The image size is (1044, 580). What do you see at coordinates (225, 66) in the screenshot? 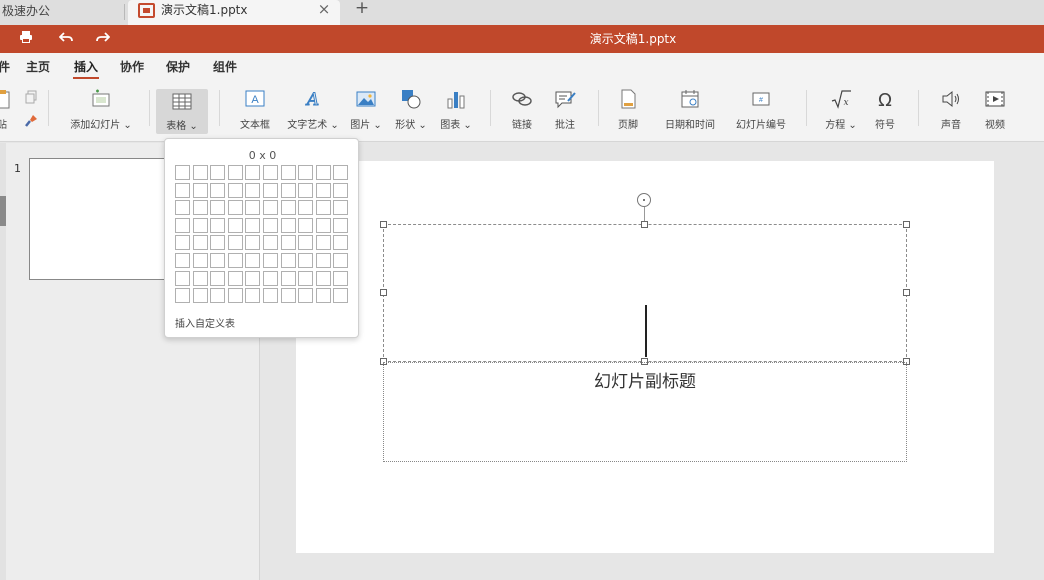
I see `tab-plugins: 组件` at bounding box center [225, 66].